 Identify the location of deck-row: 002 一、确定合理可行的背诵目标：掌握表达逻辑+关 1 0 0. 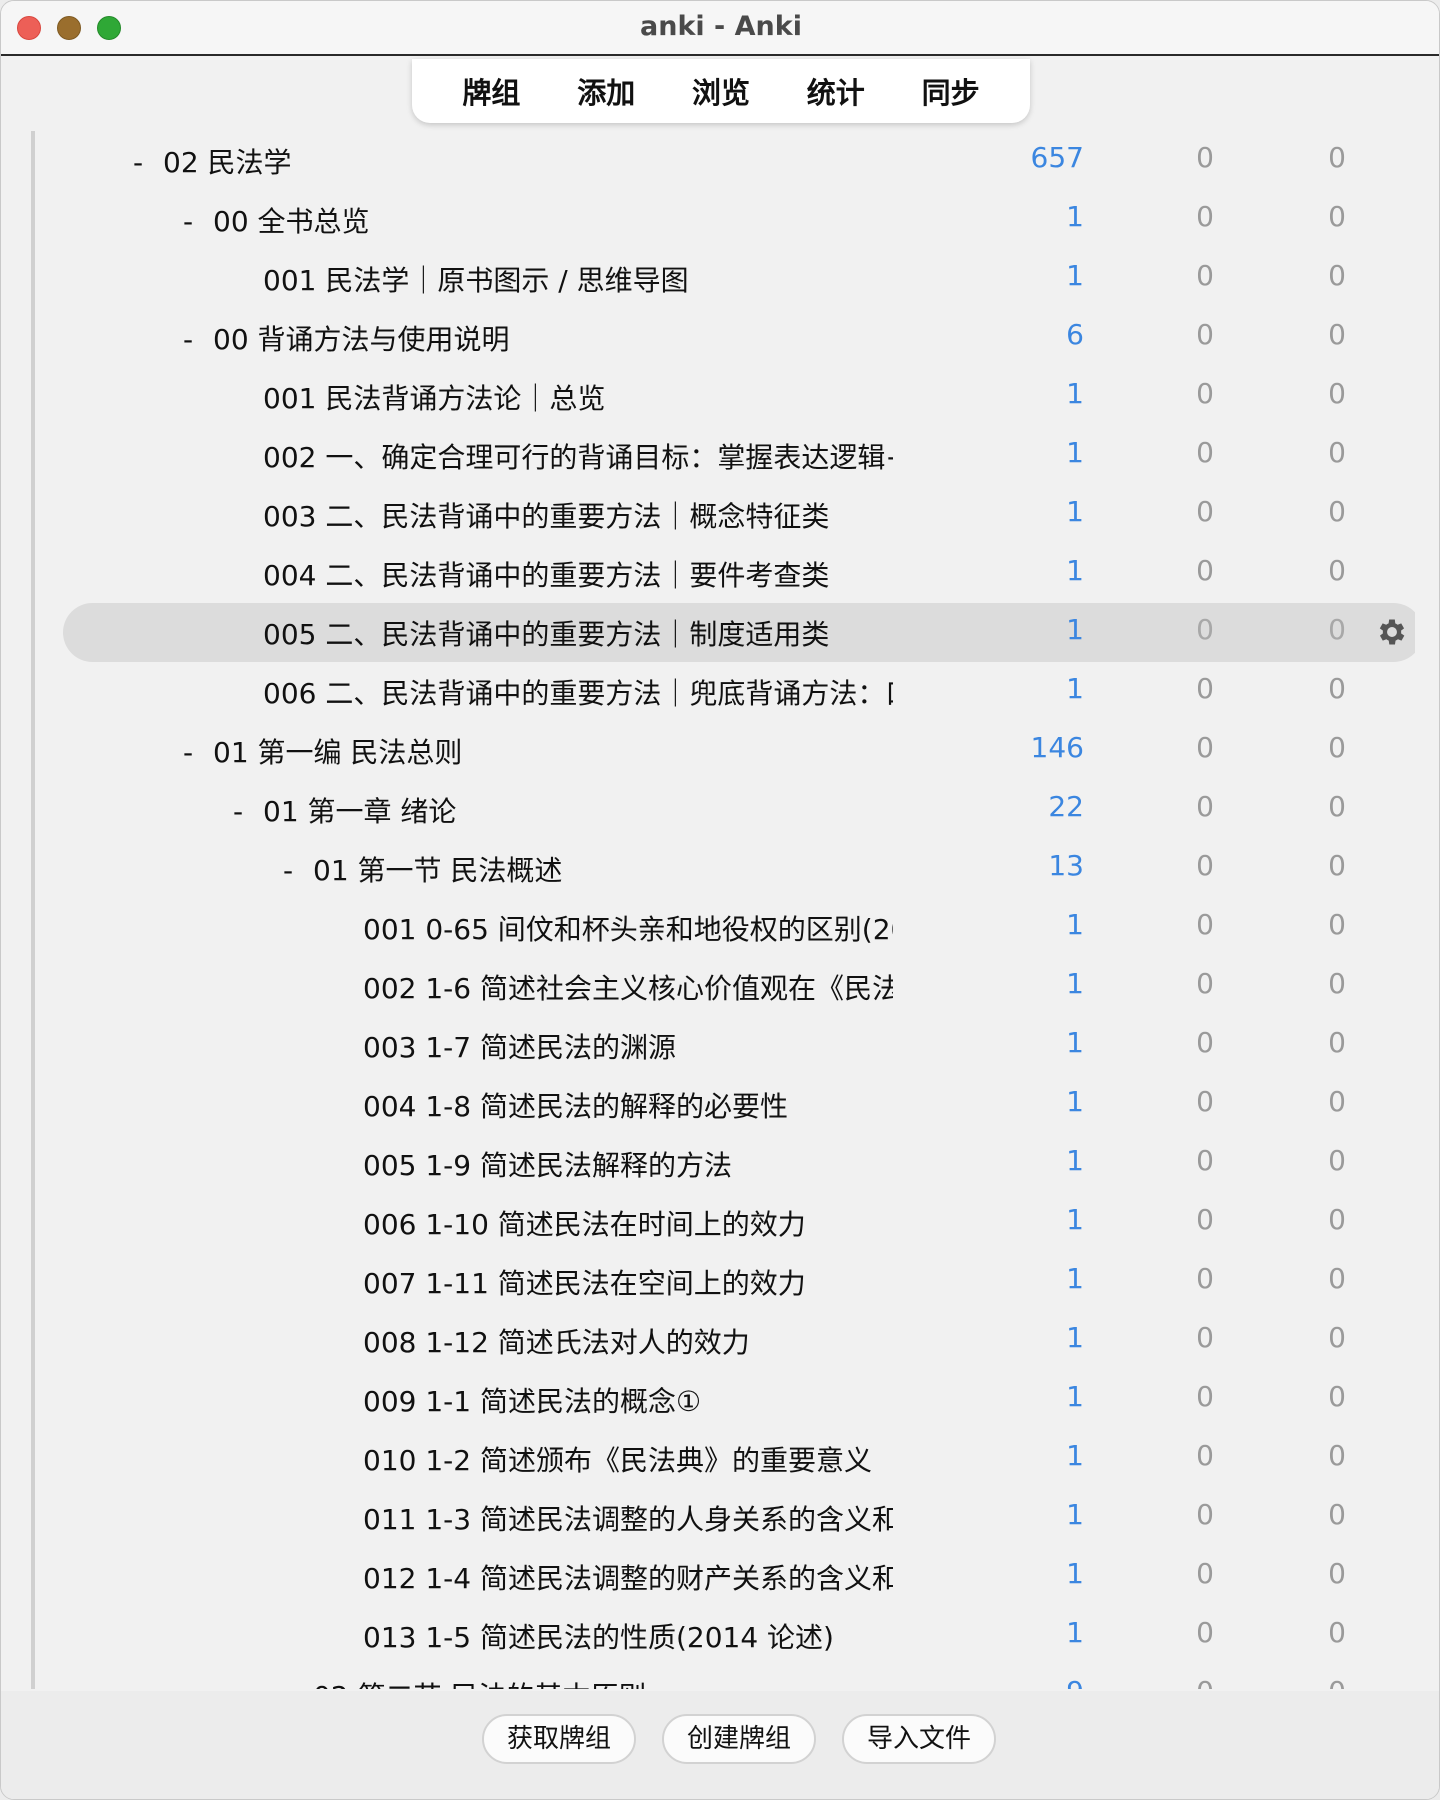
(739, 455).